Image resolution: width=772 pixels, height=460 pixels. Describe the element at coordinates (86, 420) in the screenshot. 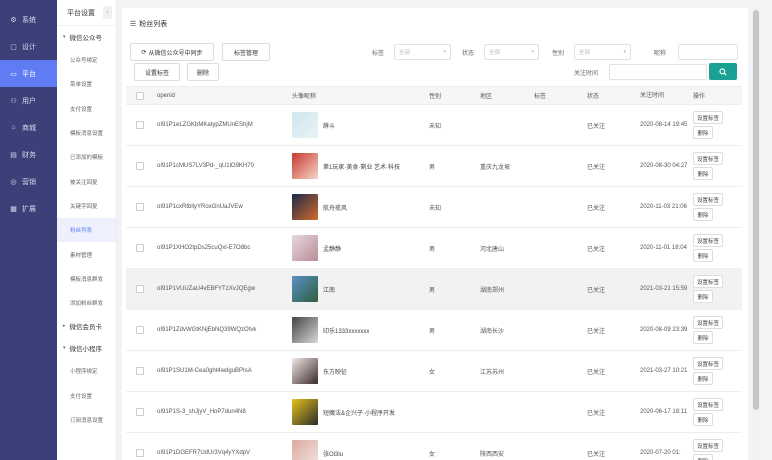

I see `submenu-item: 订阅消息设置` at that location.